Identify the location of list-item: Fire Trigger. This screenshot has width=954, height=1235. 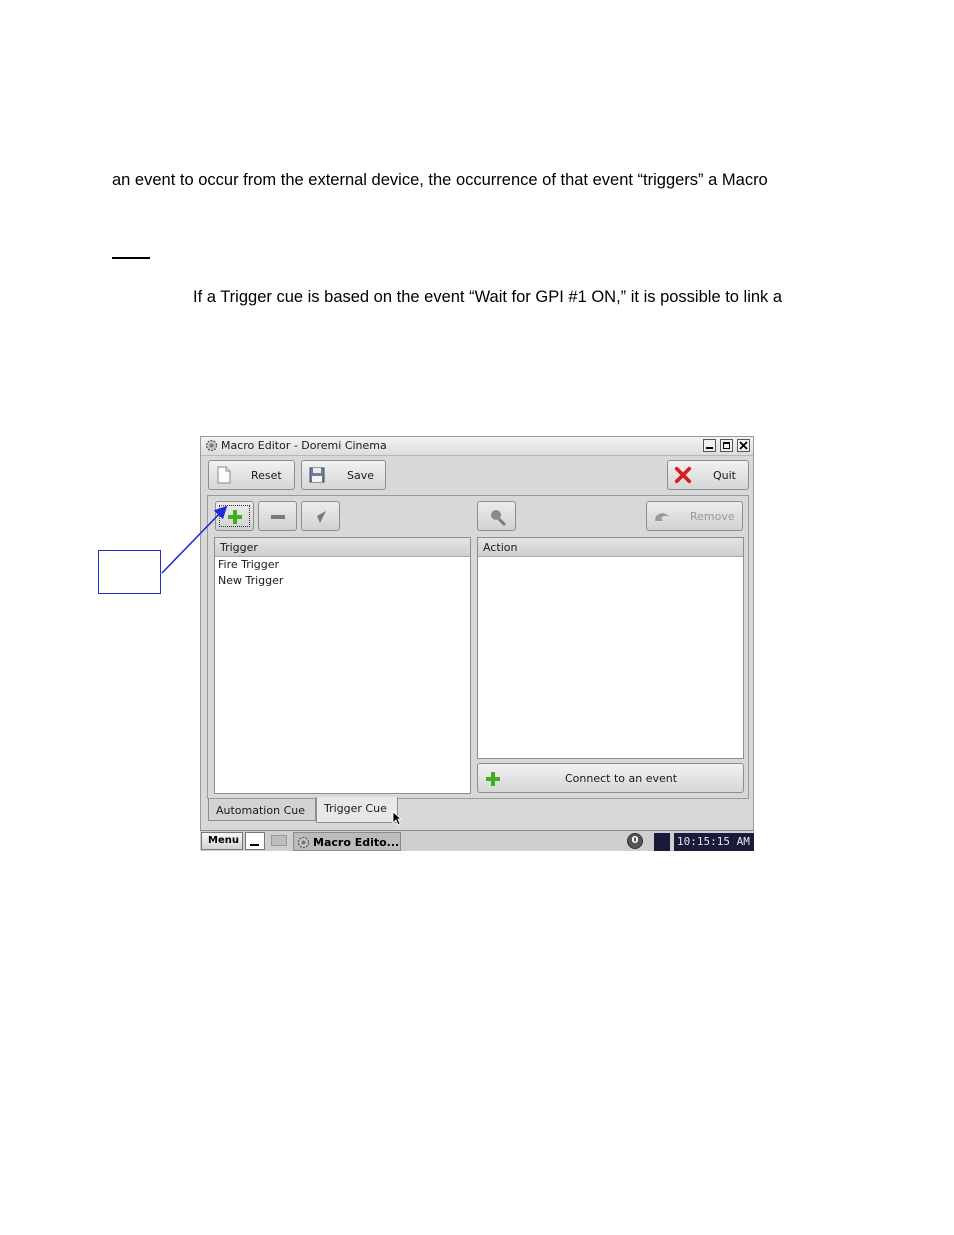
(248, 564).